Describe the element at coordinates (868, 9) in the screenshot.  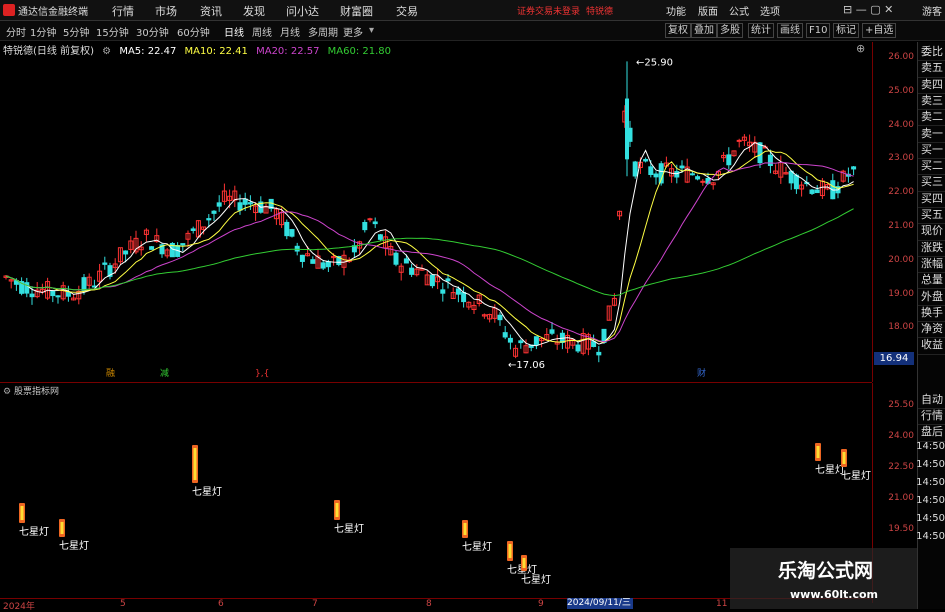
I see `window-controls: ⊟ — ▢ ✕` at that location.